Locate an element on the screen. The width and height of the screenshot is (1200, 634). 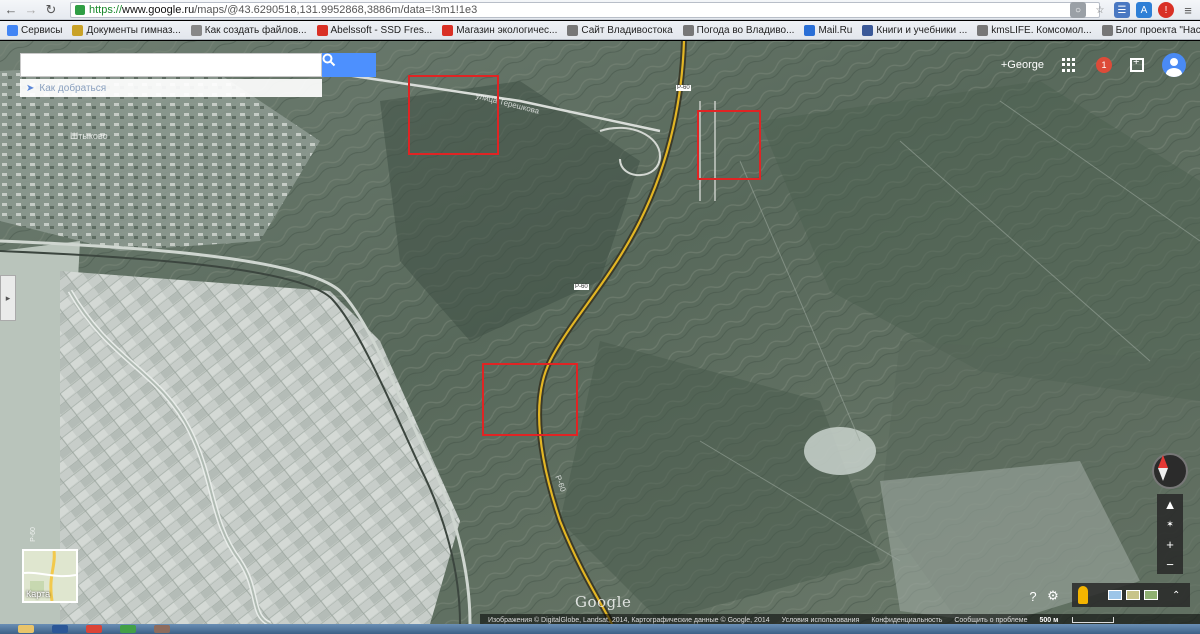
reload-icon: ↻ is located at coordinates (51, 10).